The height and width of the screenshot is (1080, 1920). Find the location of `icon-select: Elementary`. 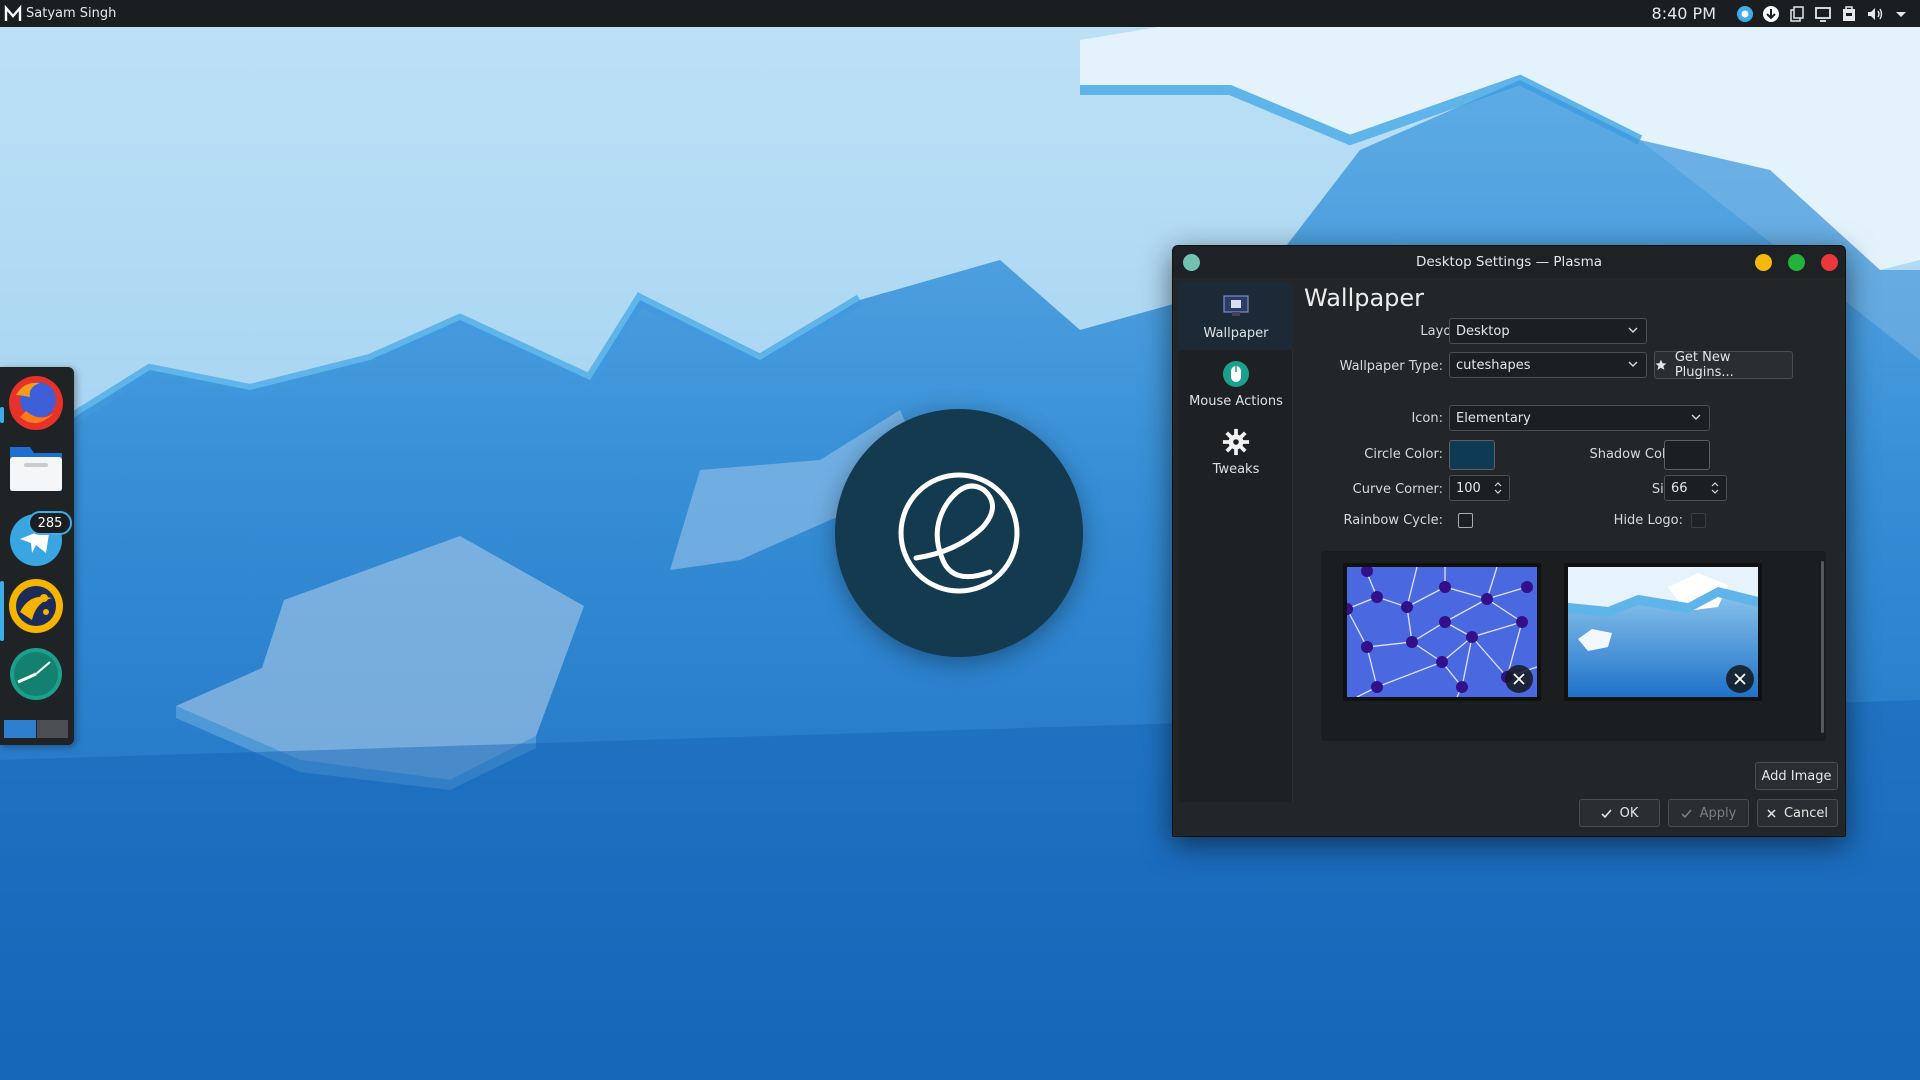

icon-select: Elementary is located at coordinates (1579, 418).